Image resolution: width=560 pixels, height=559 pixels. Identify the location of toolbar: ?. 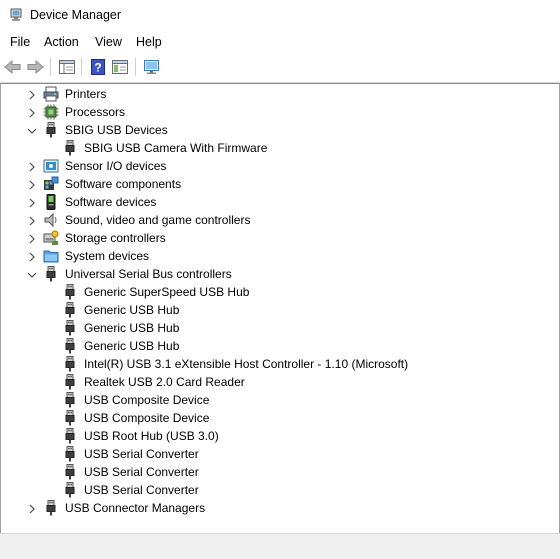
(280, 68).